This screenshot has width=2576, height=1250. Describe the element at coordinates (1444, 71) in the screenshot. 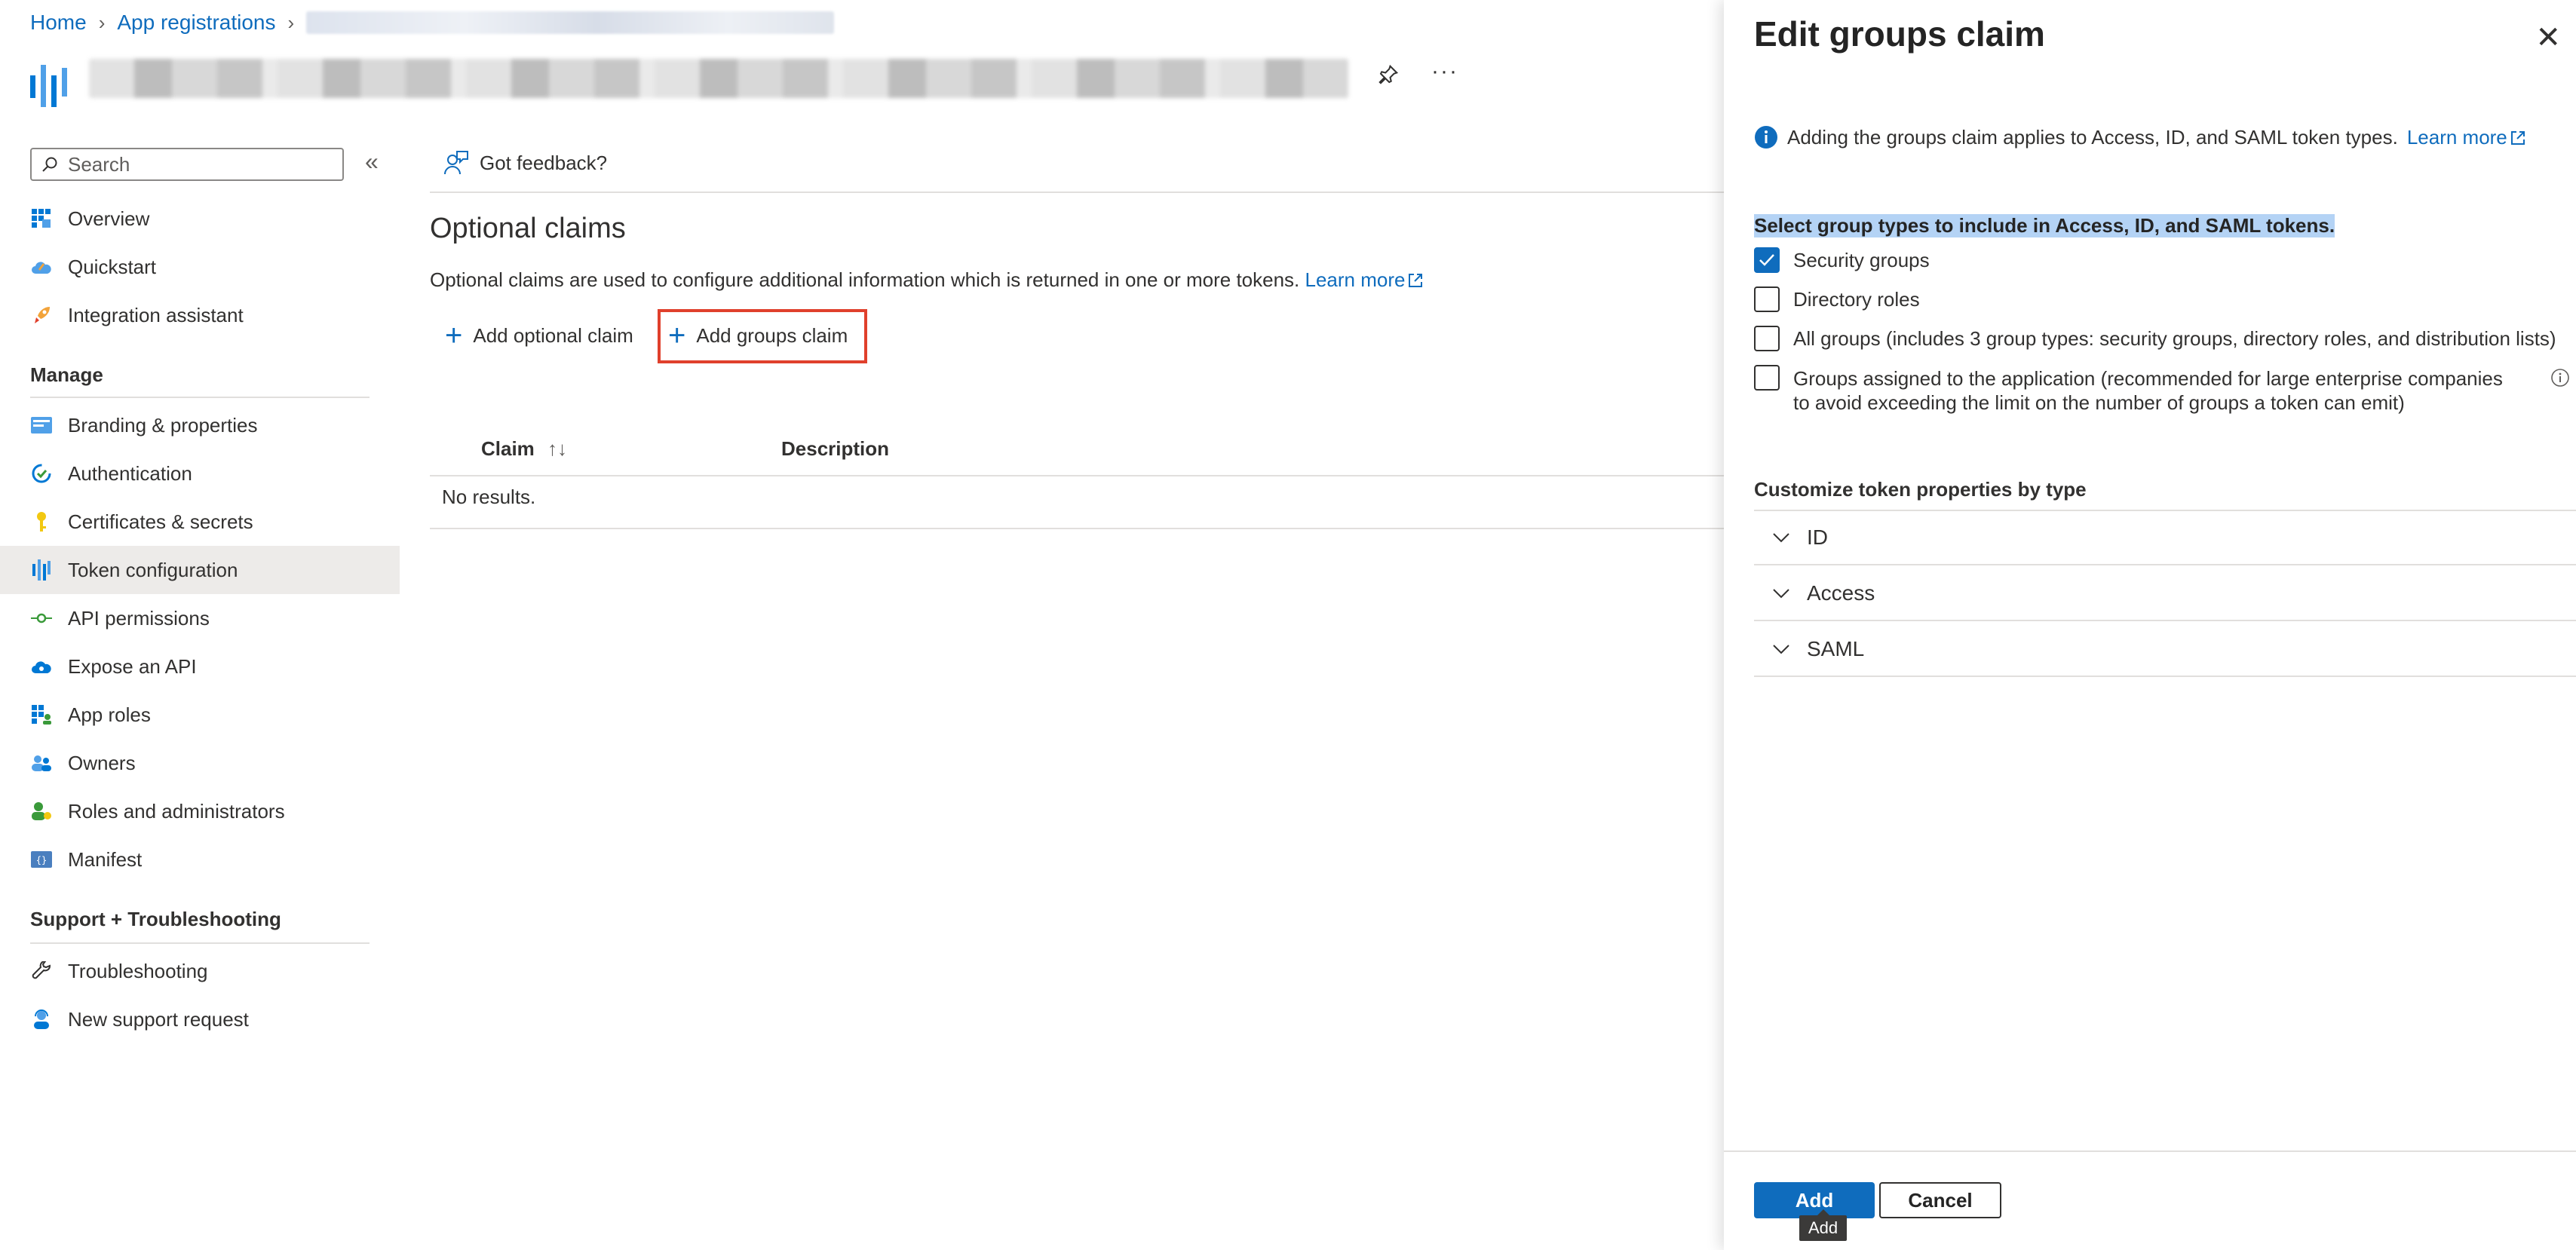

I see `more-options-icon: ···` at that location.